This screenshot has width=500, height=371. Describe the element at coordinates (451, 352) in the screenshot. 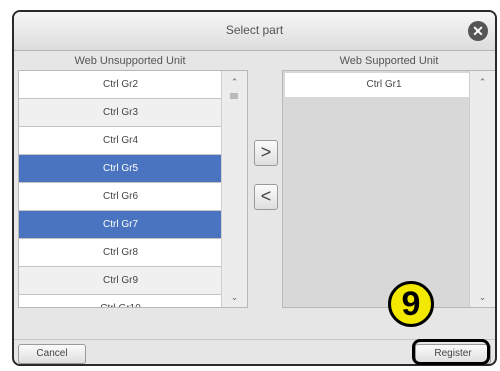

I see `register-highlight` at that location.